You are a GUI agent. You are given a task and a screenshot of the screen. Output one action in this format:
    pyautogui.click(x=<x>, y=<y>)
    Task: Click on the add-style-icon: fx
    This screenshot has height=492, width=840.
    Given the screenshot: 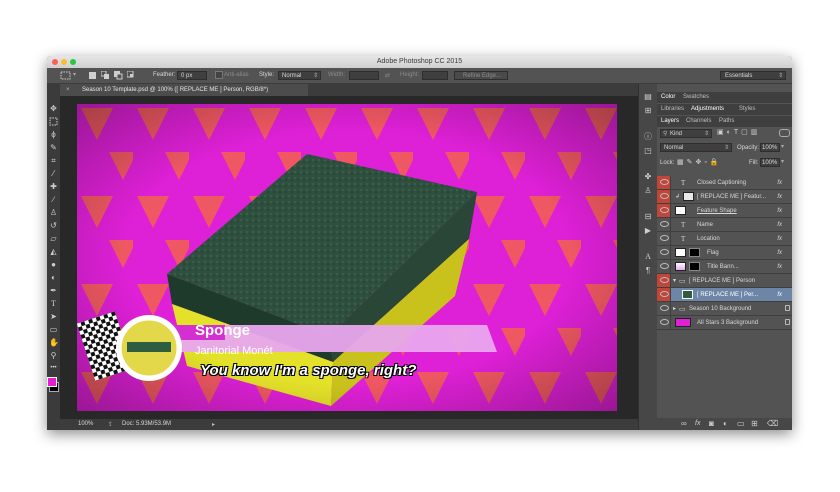 What is the action you would take?
    pyautogui.click(x=697, y=423)
    